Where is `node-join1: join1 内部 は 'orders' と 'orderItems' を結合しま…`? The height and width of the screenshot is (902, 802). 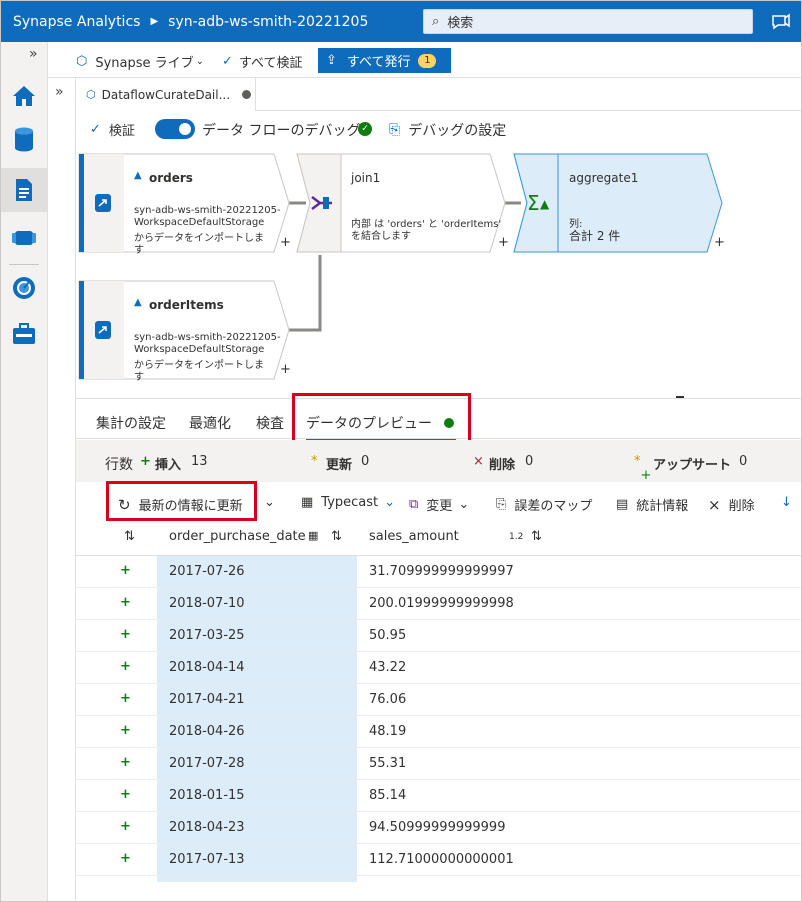
node-join1: join1 内部 は 'orders' と 'orderItems' を結合しま… is located at coordinates (402, 203).